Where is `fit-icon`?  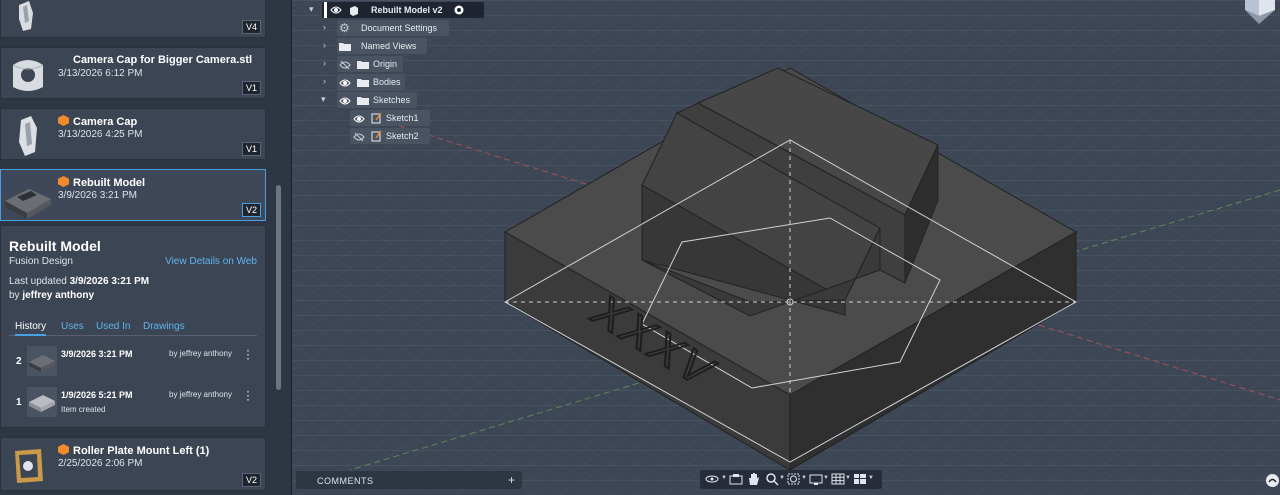 fit-icon is located at coordinates (794, 479).